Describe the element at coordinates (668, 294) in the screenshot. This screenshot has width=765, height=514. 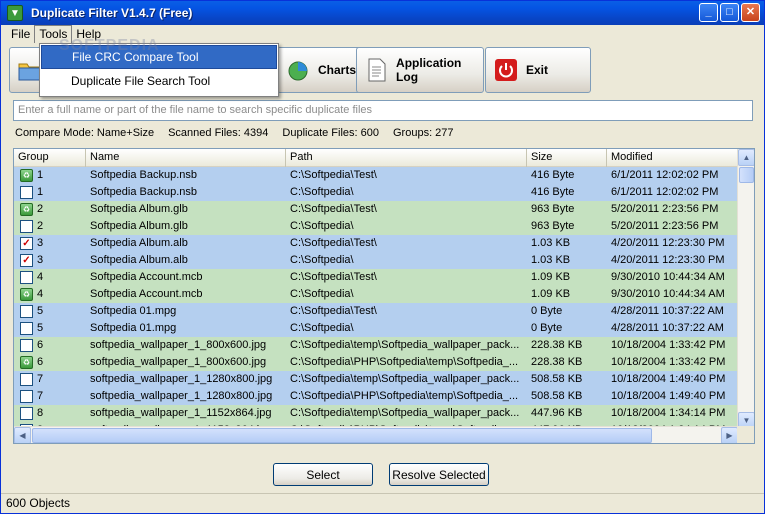
I see `modified-cell: 9/30/2010 10:44:34 AM` at that location.